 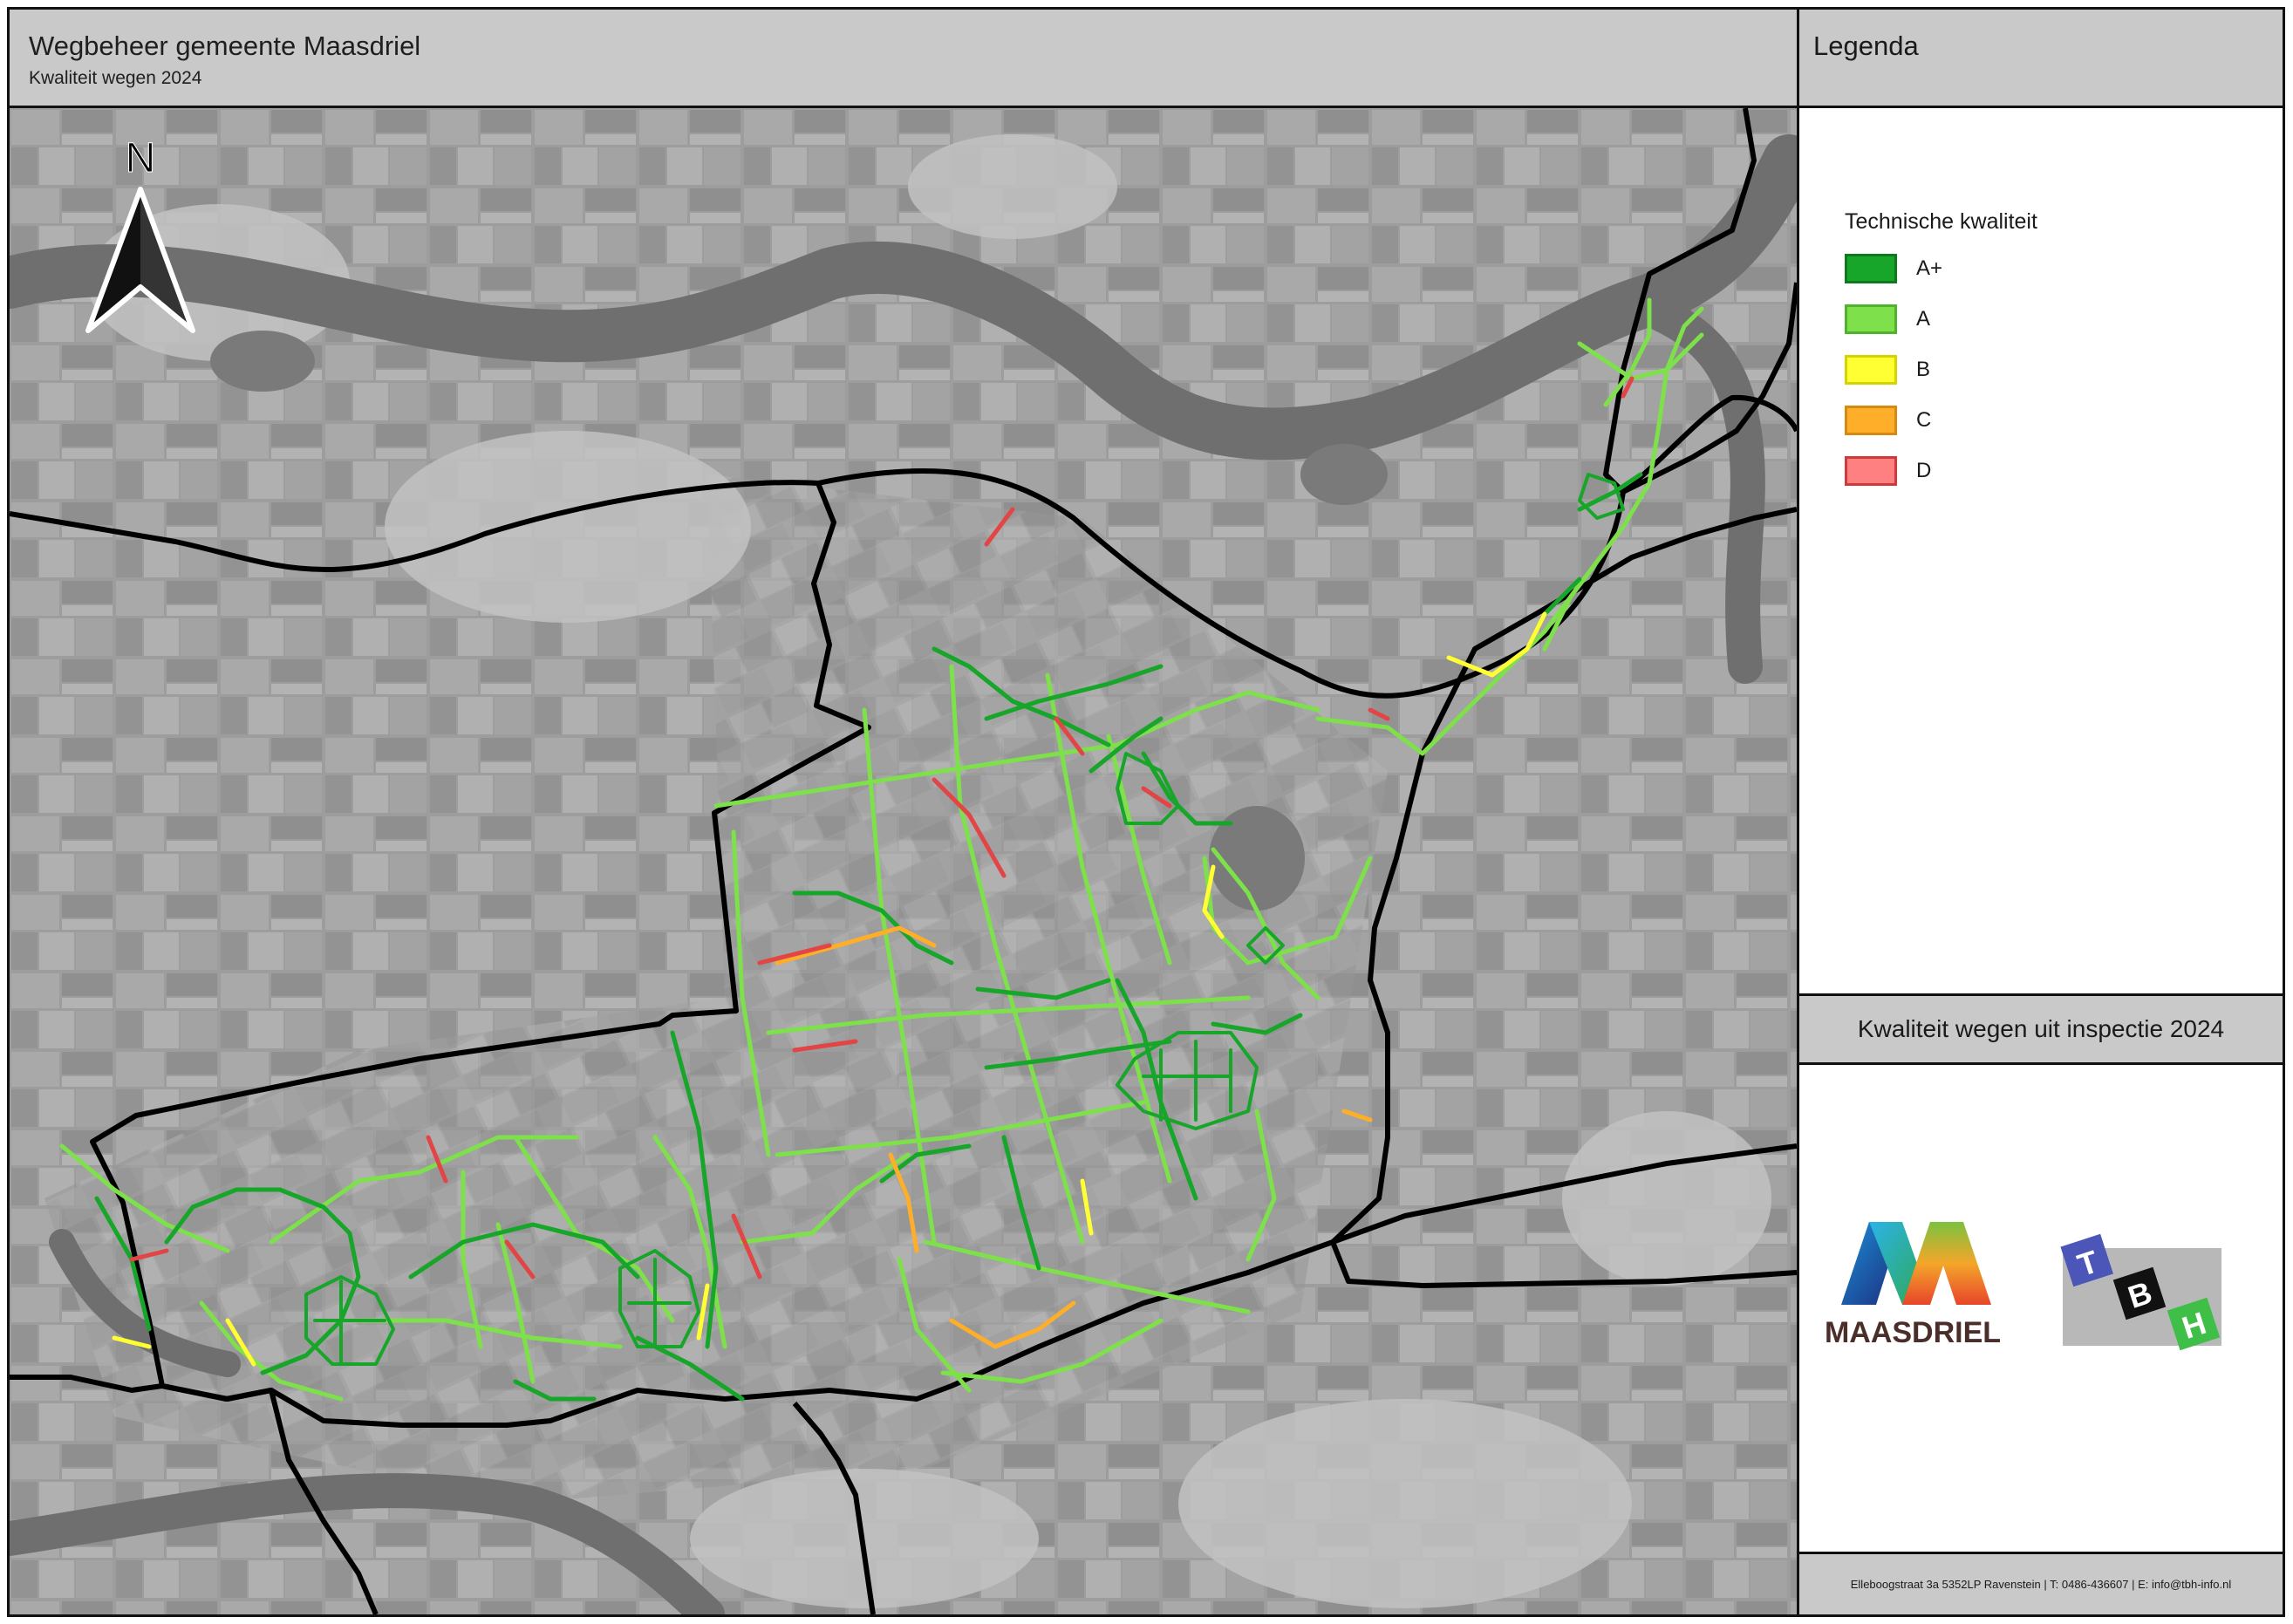 What do you see at coordinates (1924, 470) in the screenshot?
I see `legend-item-label: D` at bounding box center [1924, 470].